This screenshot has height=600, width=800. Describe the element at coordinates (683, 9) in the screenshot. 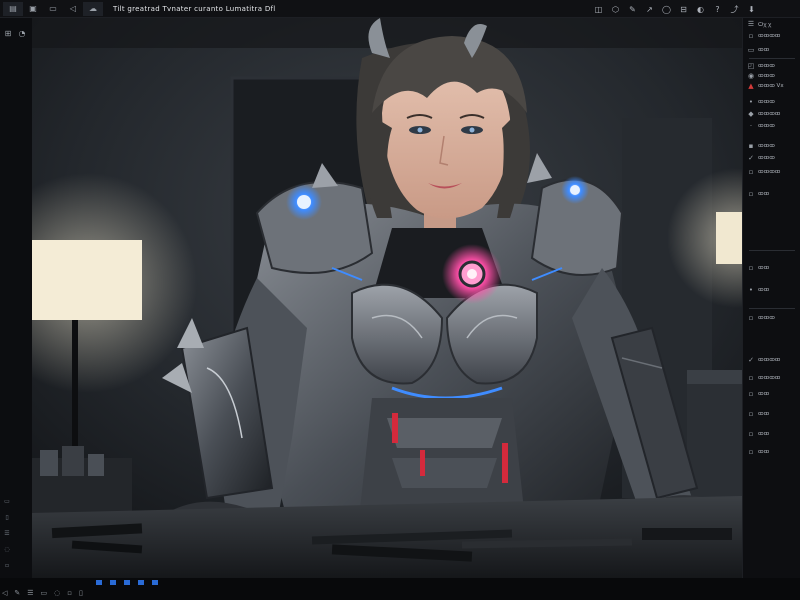

I see `slider-icon: ⊟` at that location.